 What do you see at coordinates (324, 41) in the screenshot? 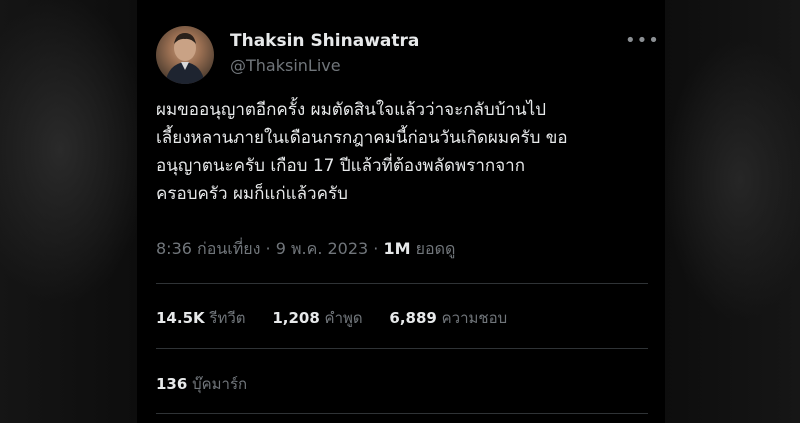
I see `author-name: Thaksin Shinawatra` at bounding box center [324, 41].